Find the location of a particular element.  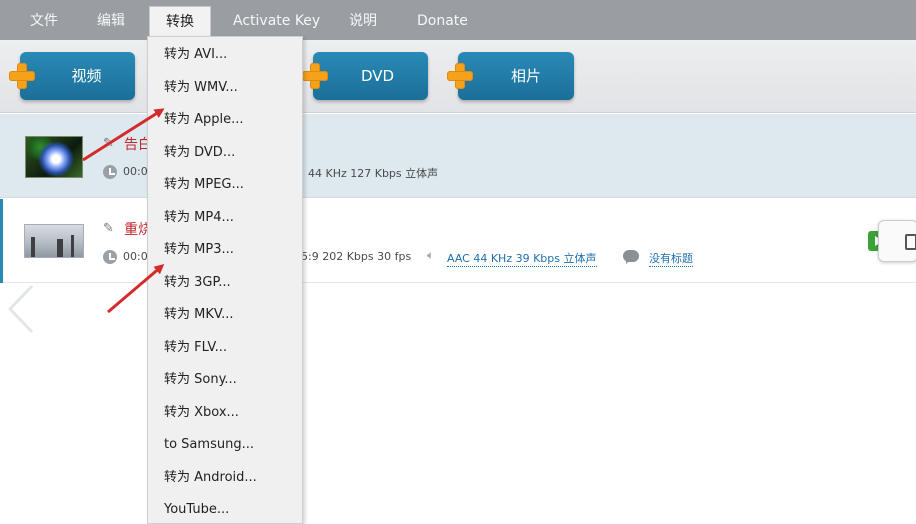

comment-icon is located at coordinates (631, 257).